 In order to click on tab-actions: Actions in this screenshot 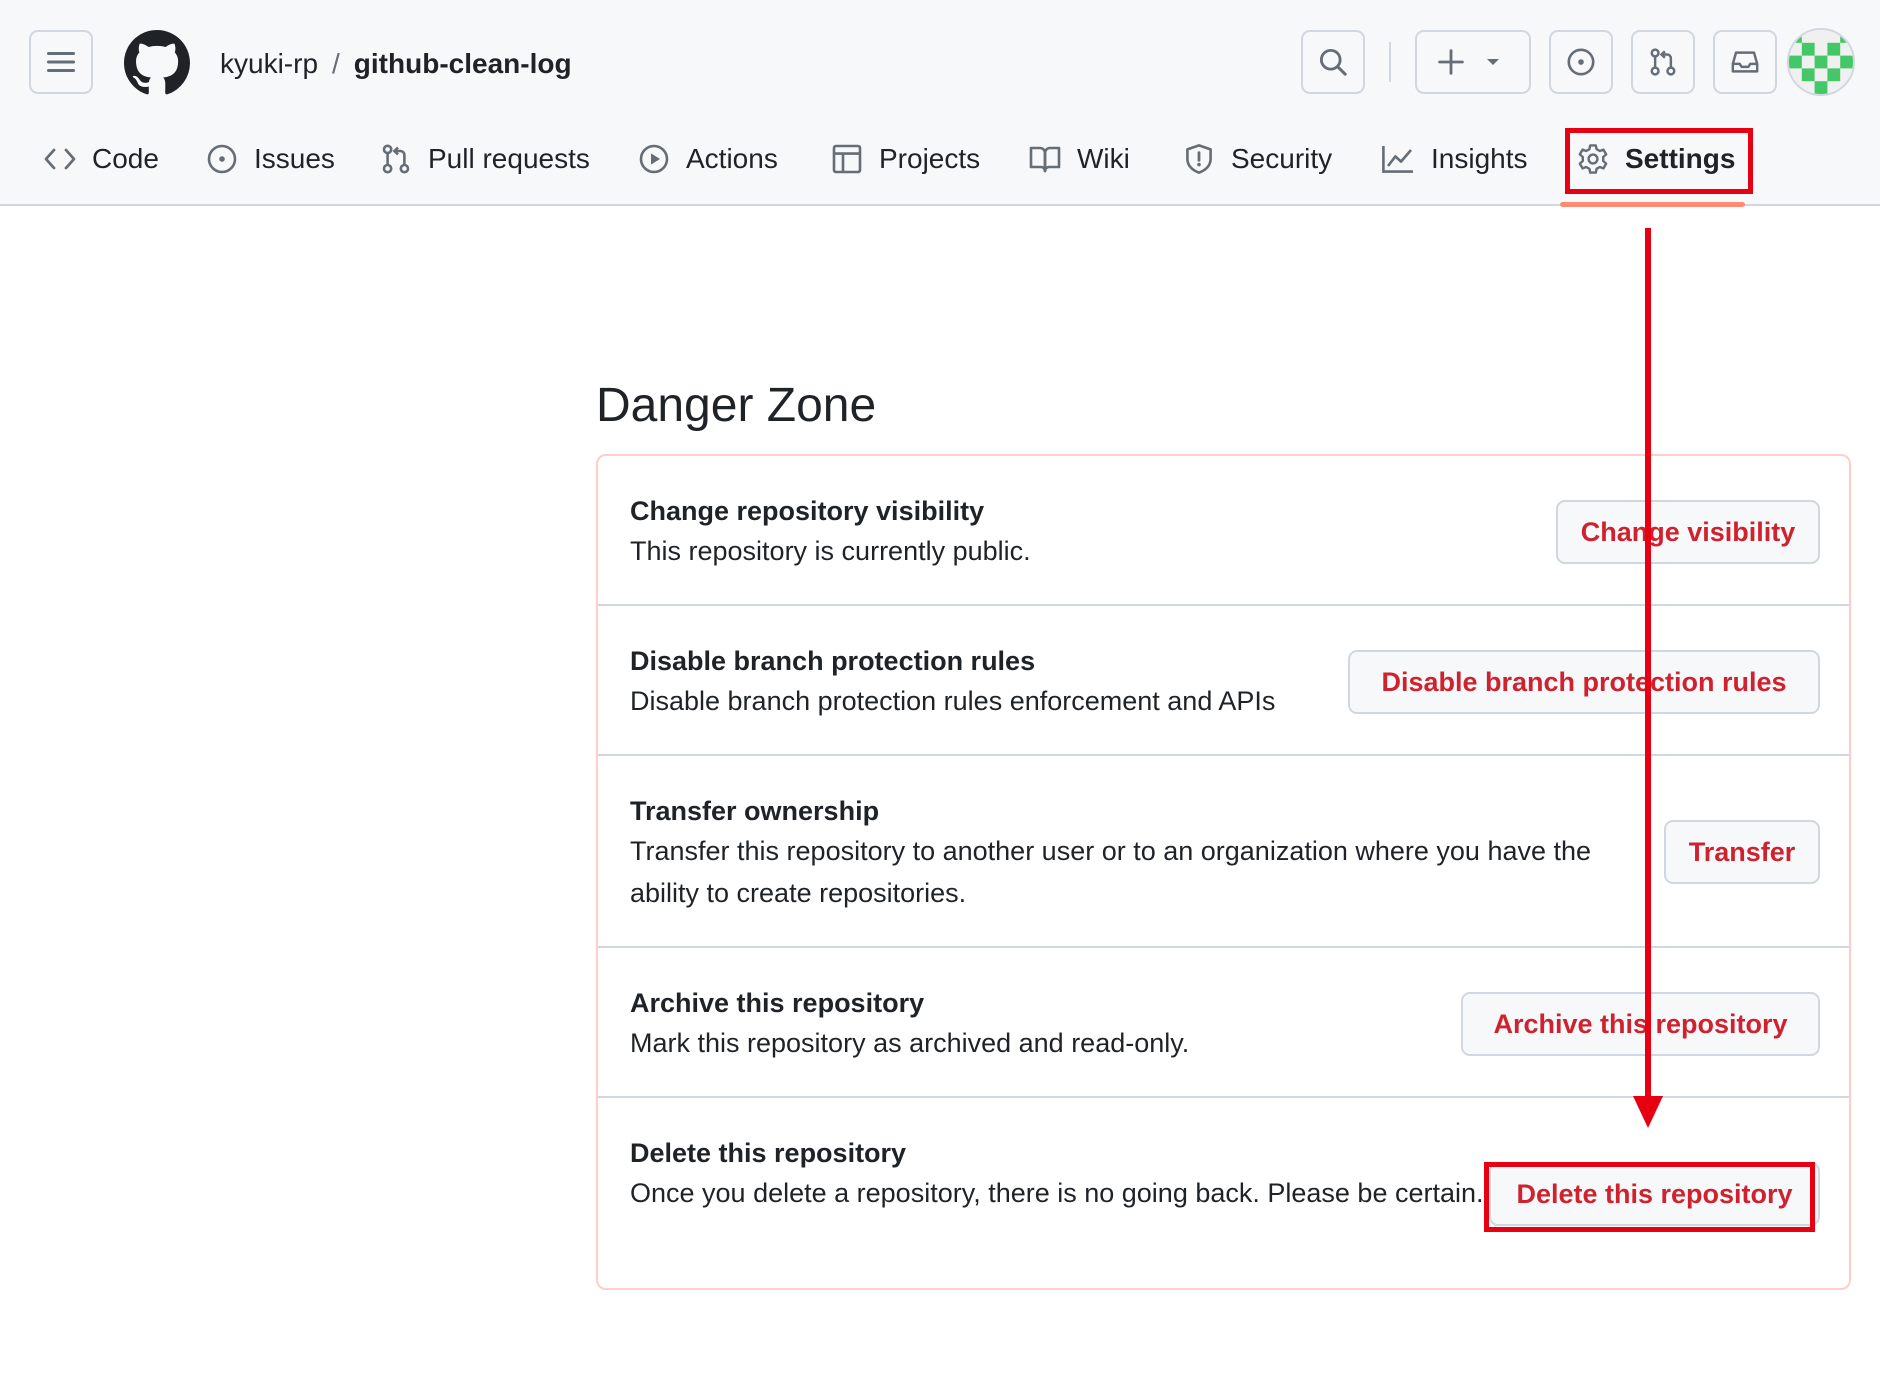, I will do `click(708, 159)`.